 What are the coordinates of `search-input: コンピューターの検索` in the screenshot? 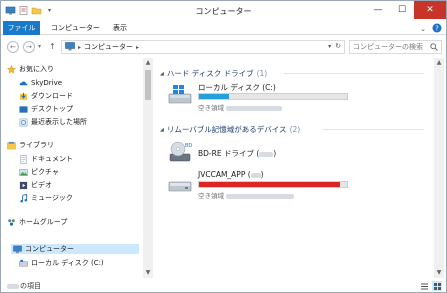 It's located at (395, 47).